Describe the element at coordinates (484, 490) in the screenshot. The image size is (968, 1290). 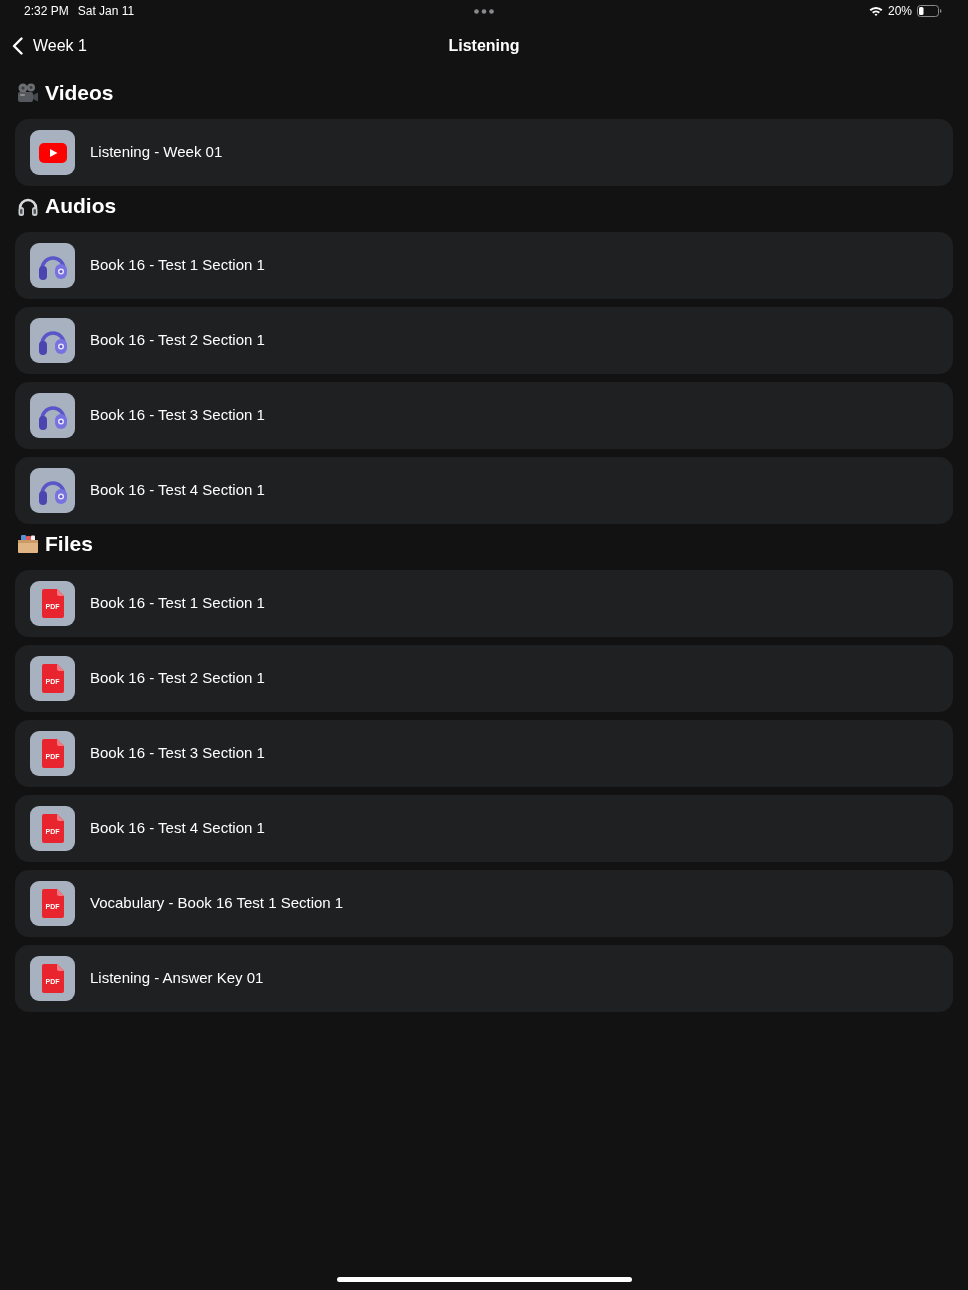
I see `audio-row: Book 16 - Test 4 Section 1` at that location.